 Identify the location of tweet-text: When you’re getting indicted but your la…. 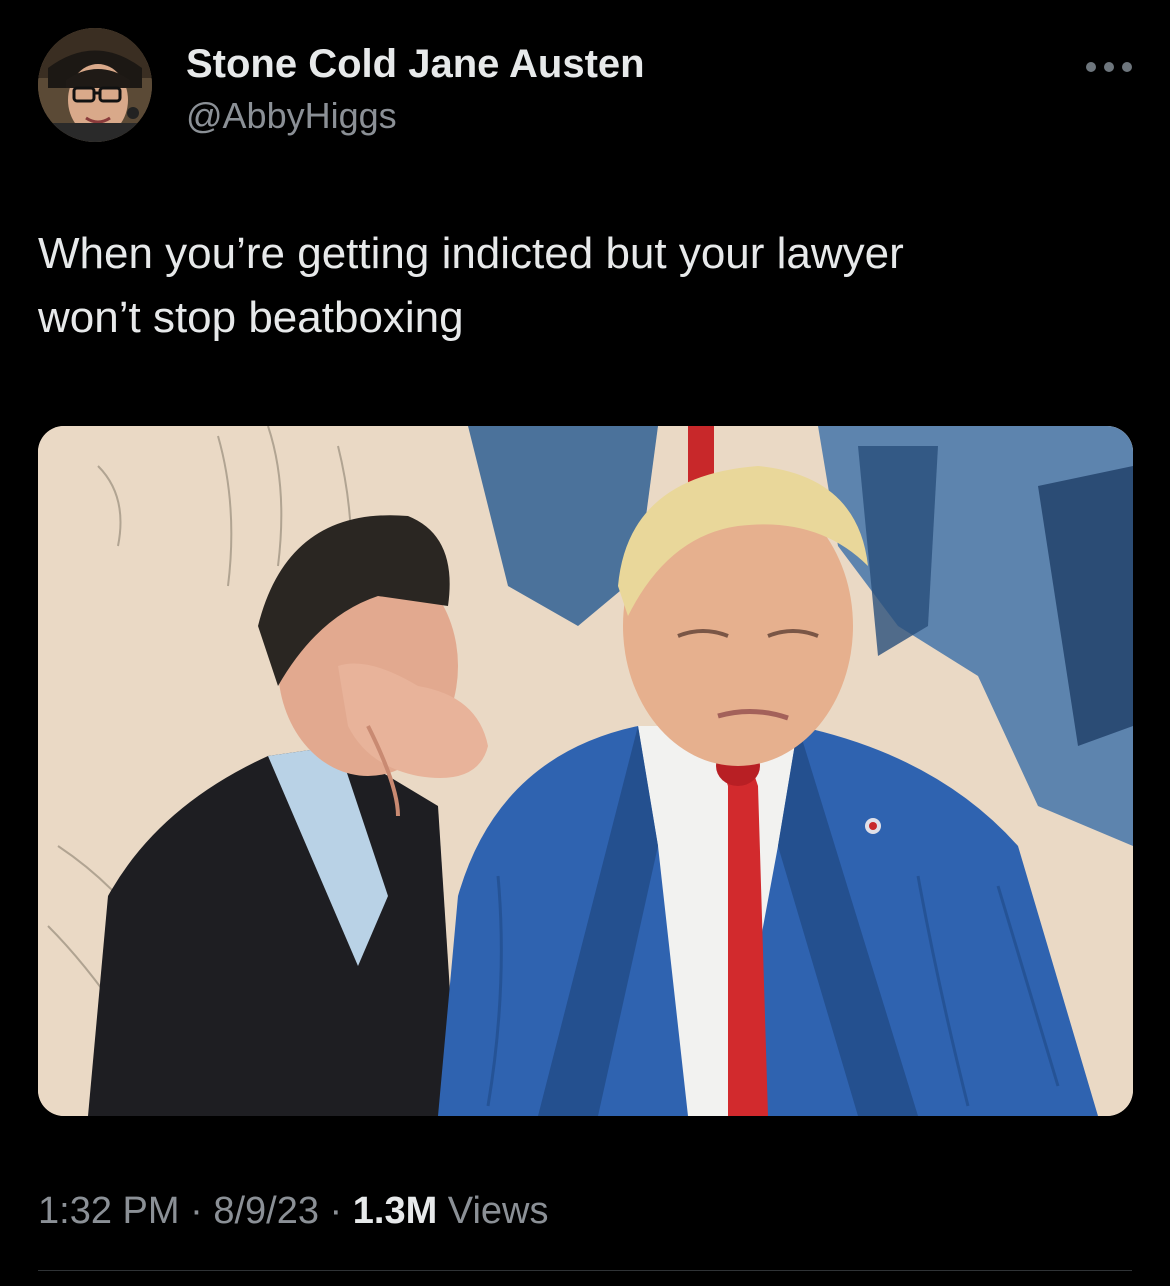
(471, 285).